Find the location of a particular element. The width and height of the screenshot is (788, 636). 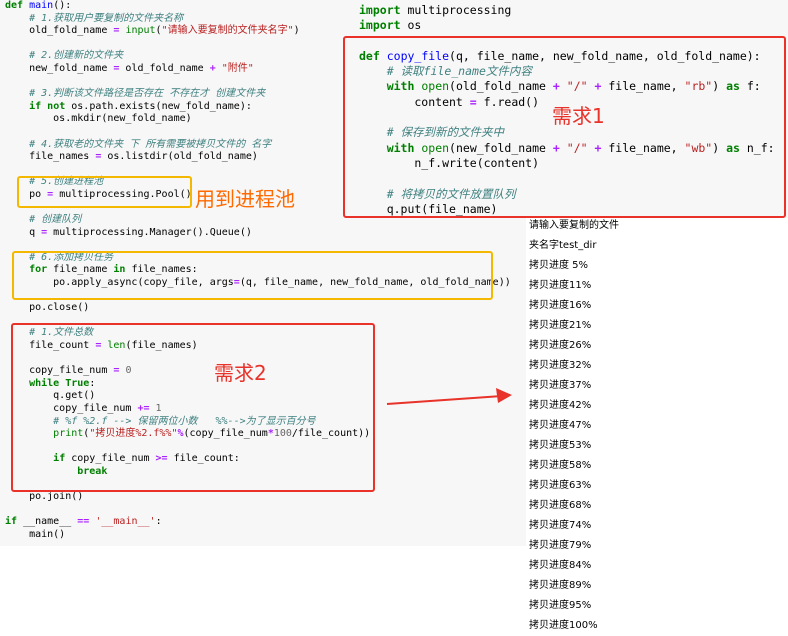

copy-file-code-line: import multiprocessing is located at coordinates (435, 10).